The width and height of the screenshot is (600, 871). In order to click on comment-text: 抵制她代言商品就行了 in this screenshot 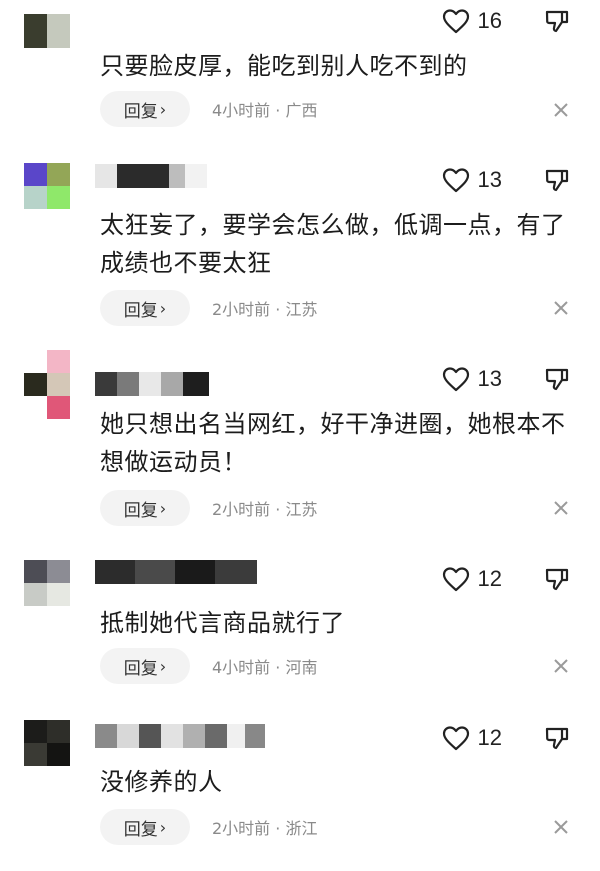, I will do `click(222, 623)`.